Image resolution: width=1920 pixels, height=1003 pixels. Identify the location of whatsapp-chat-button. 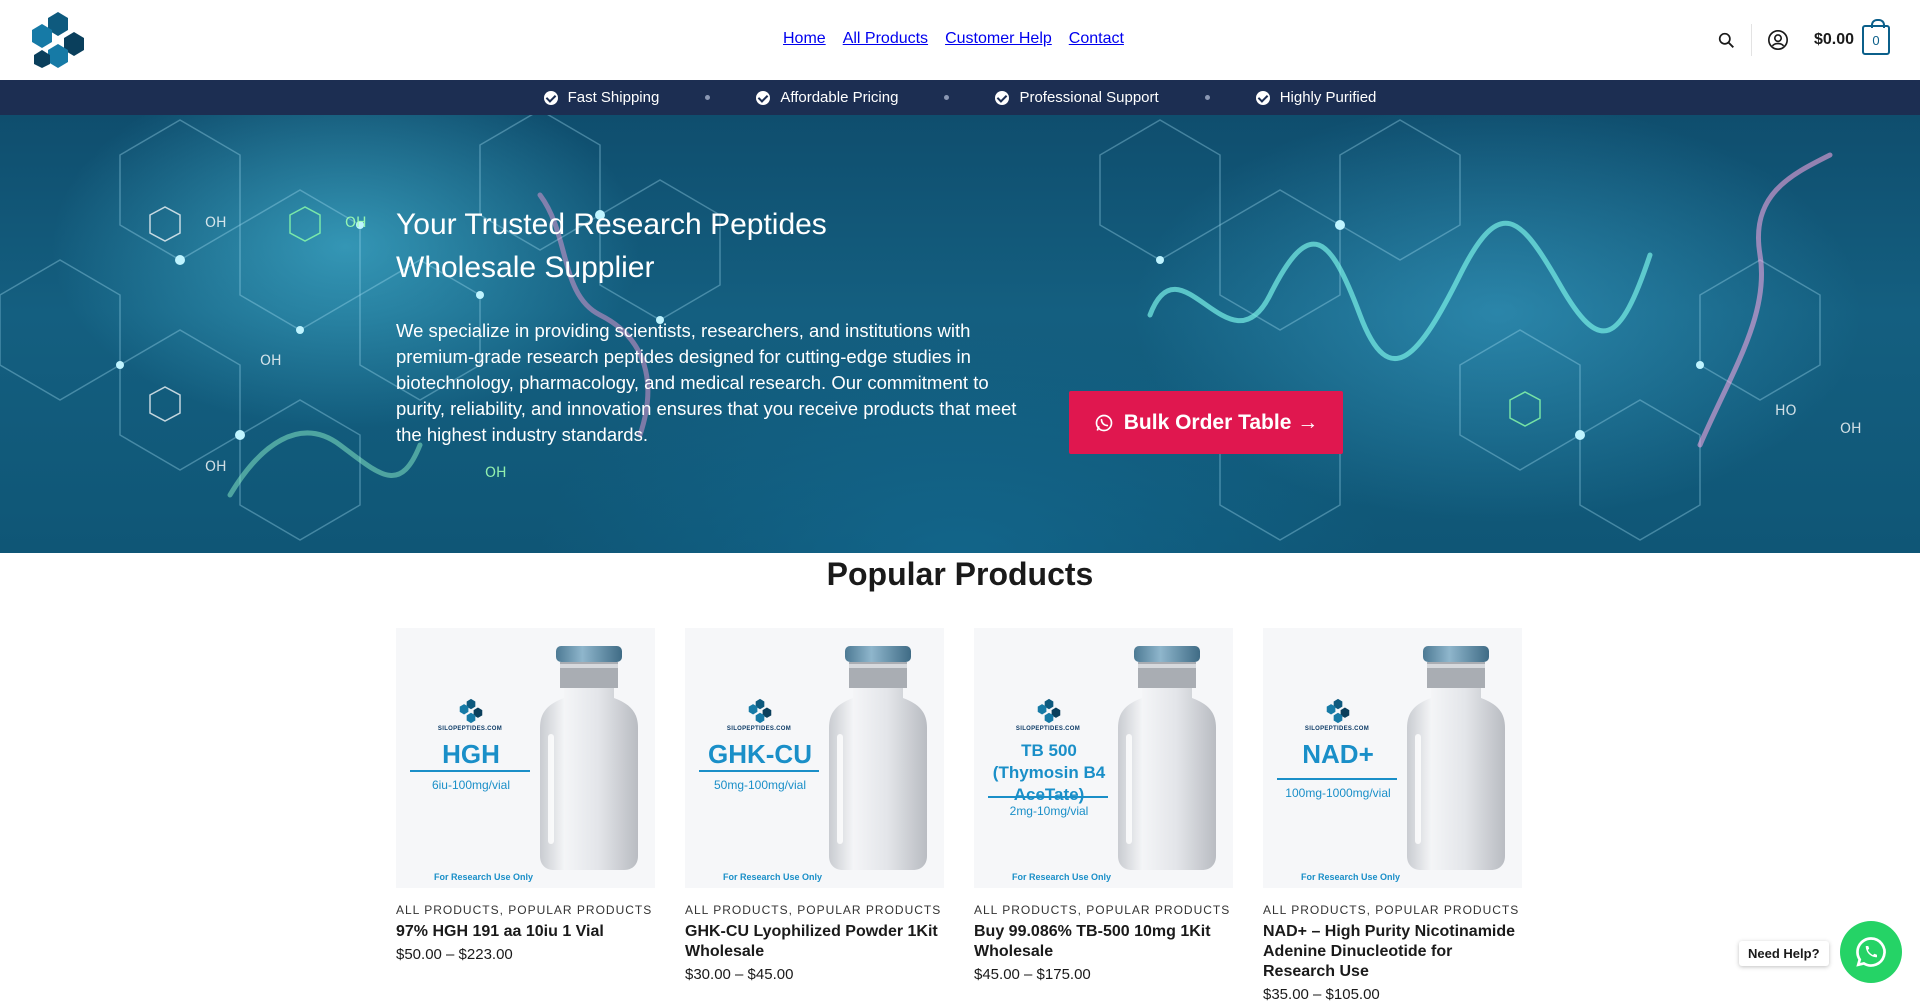
(1871, 952).